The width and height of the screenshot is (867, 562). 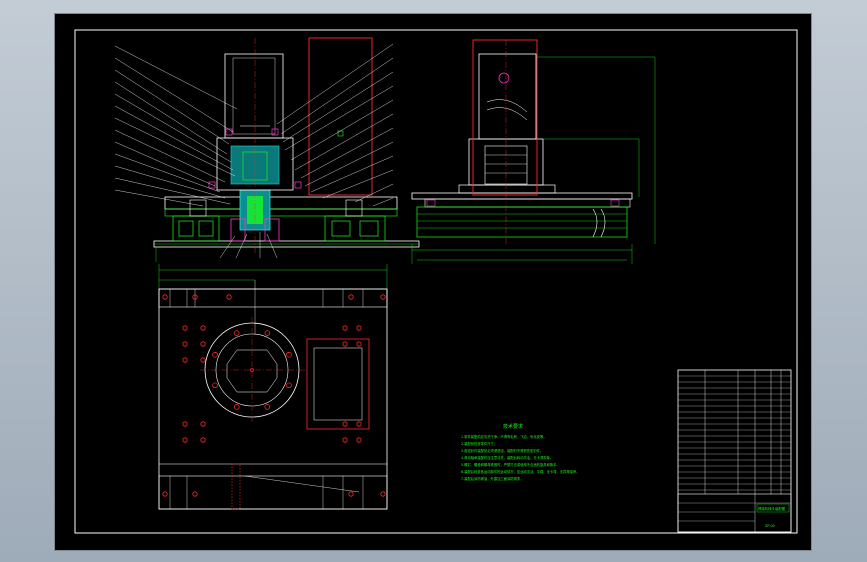 What do you see at coordinates (492, 478) in the screenshot?
I see `technical-note-line: 7.装配后涂防锈油，外露加工面涂防锈漆。` at bounding box center [492, 478].